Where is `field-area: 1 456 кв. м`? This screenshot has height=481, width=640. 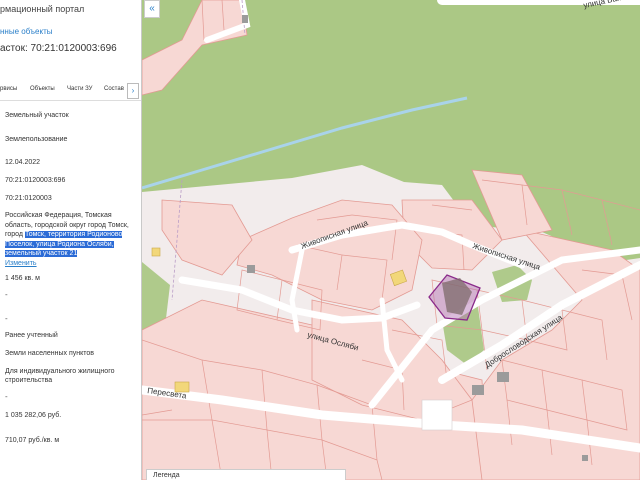 field-area: 1 456 кв. м is located at coordinates (22, 278).